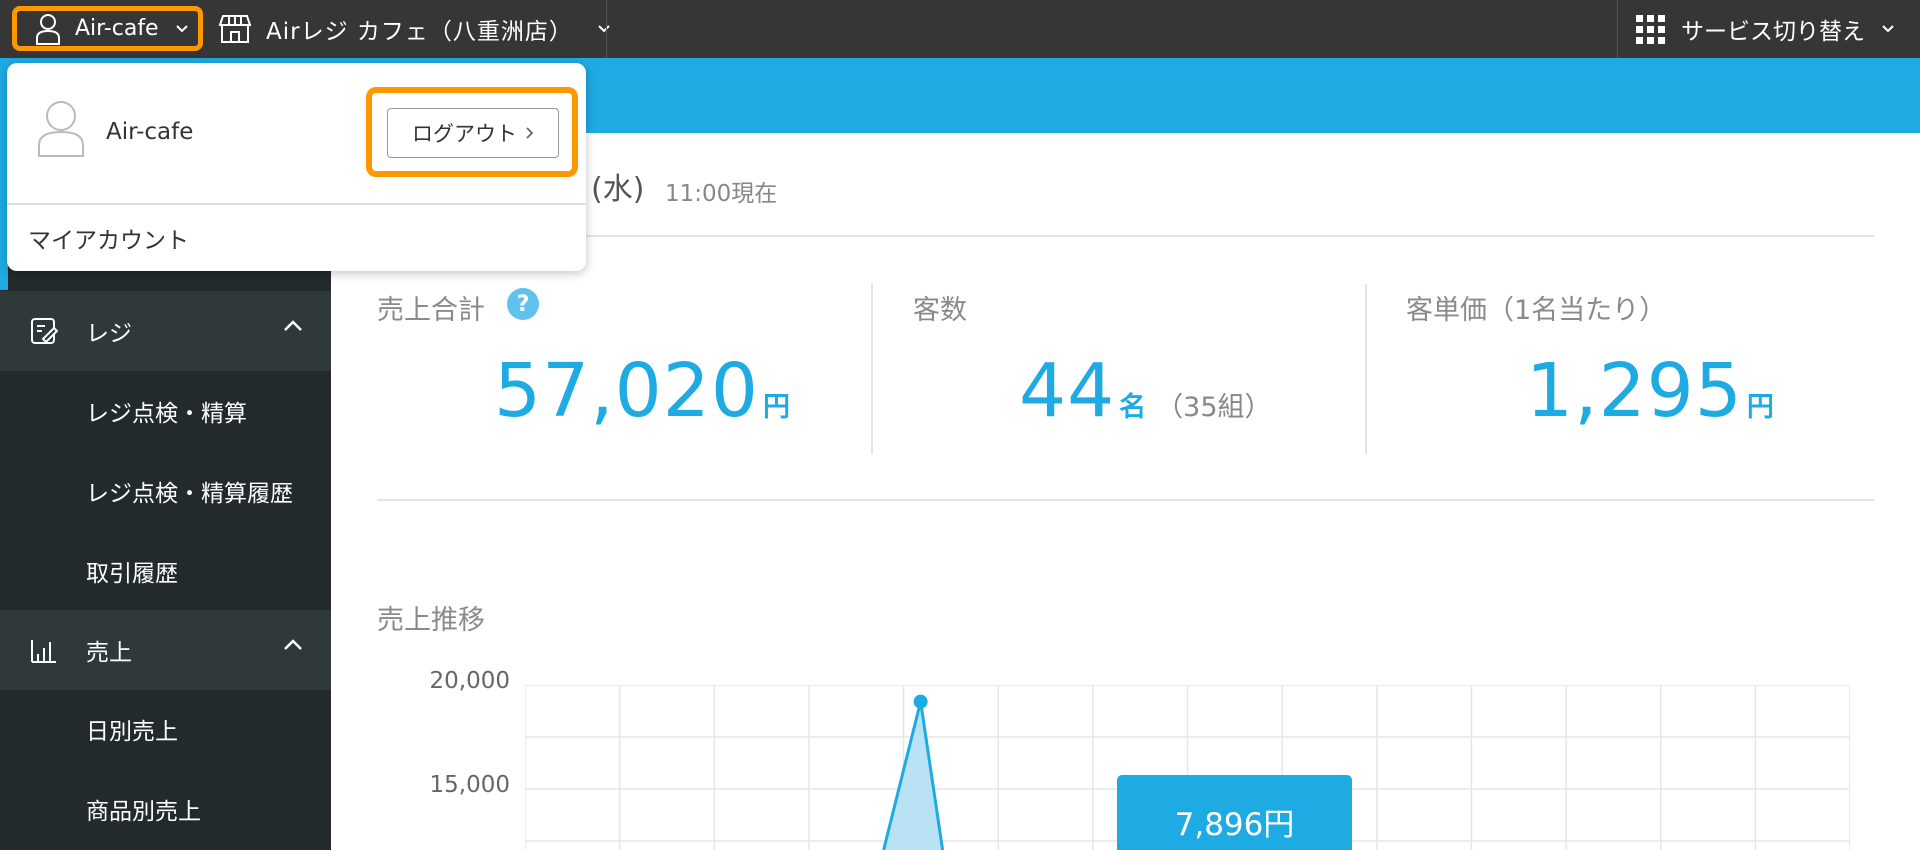 The height and width of the screenshot is (850, 1920). I want to click on sidebar-section-register: レジ, so click(165, 331).